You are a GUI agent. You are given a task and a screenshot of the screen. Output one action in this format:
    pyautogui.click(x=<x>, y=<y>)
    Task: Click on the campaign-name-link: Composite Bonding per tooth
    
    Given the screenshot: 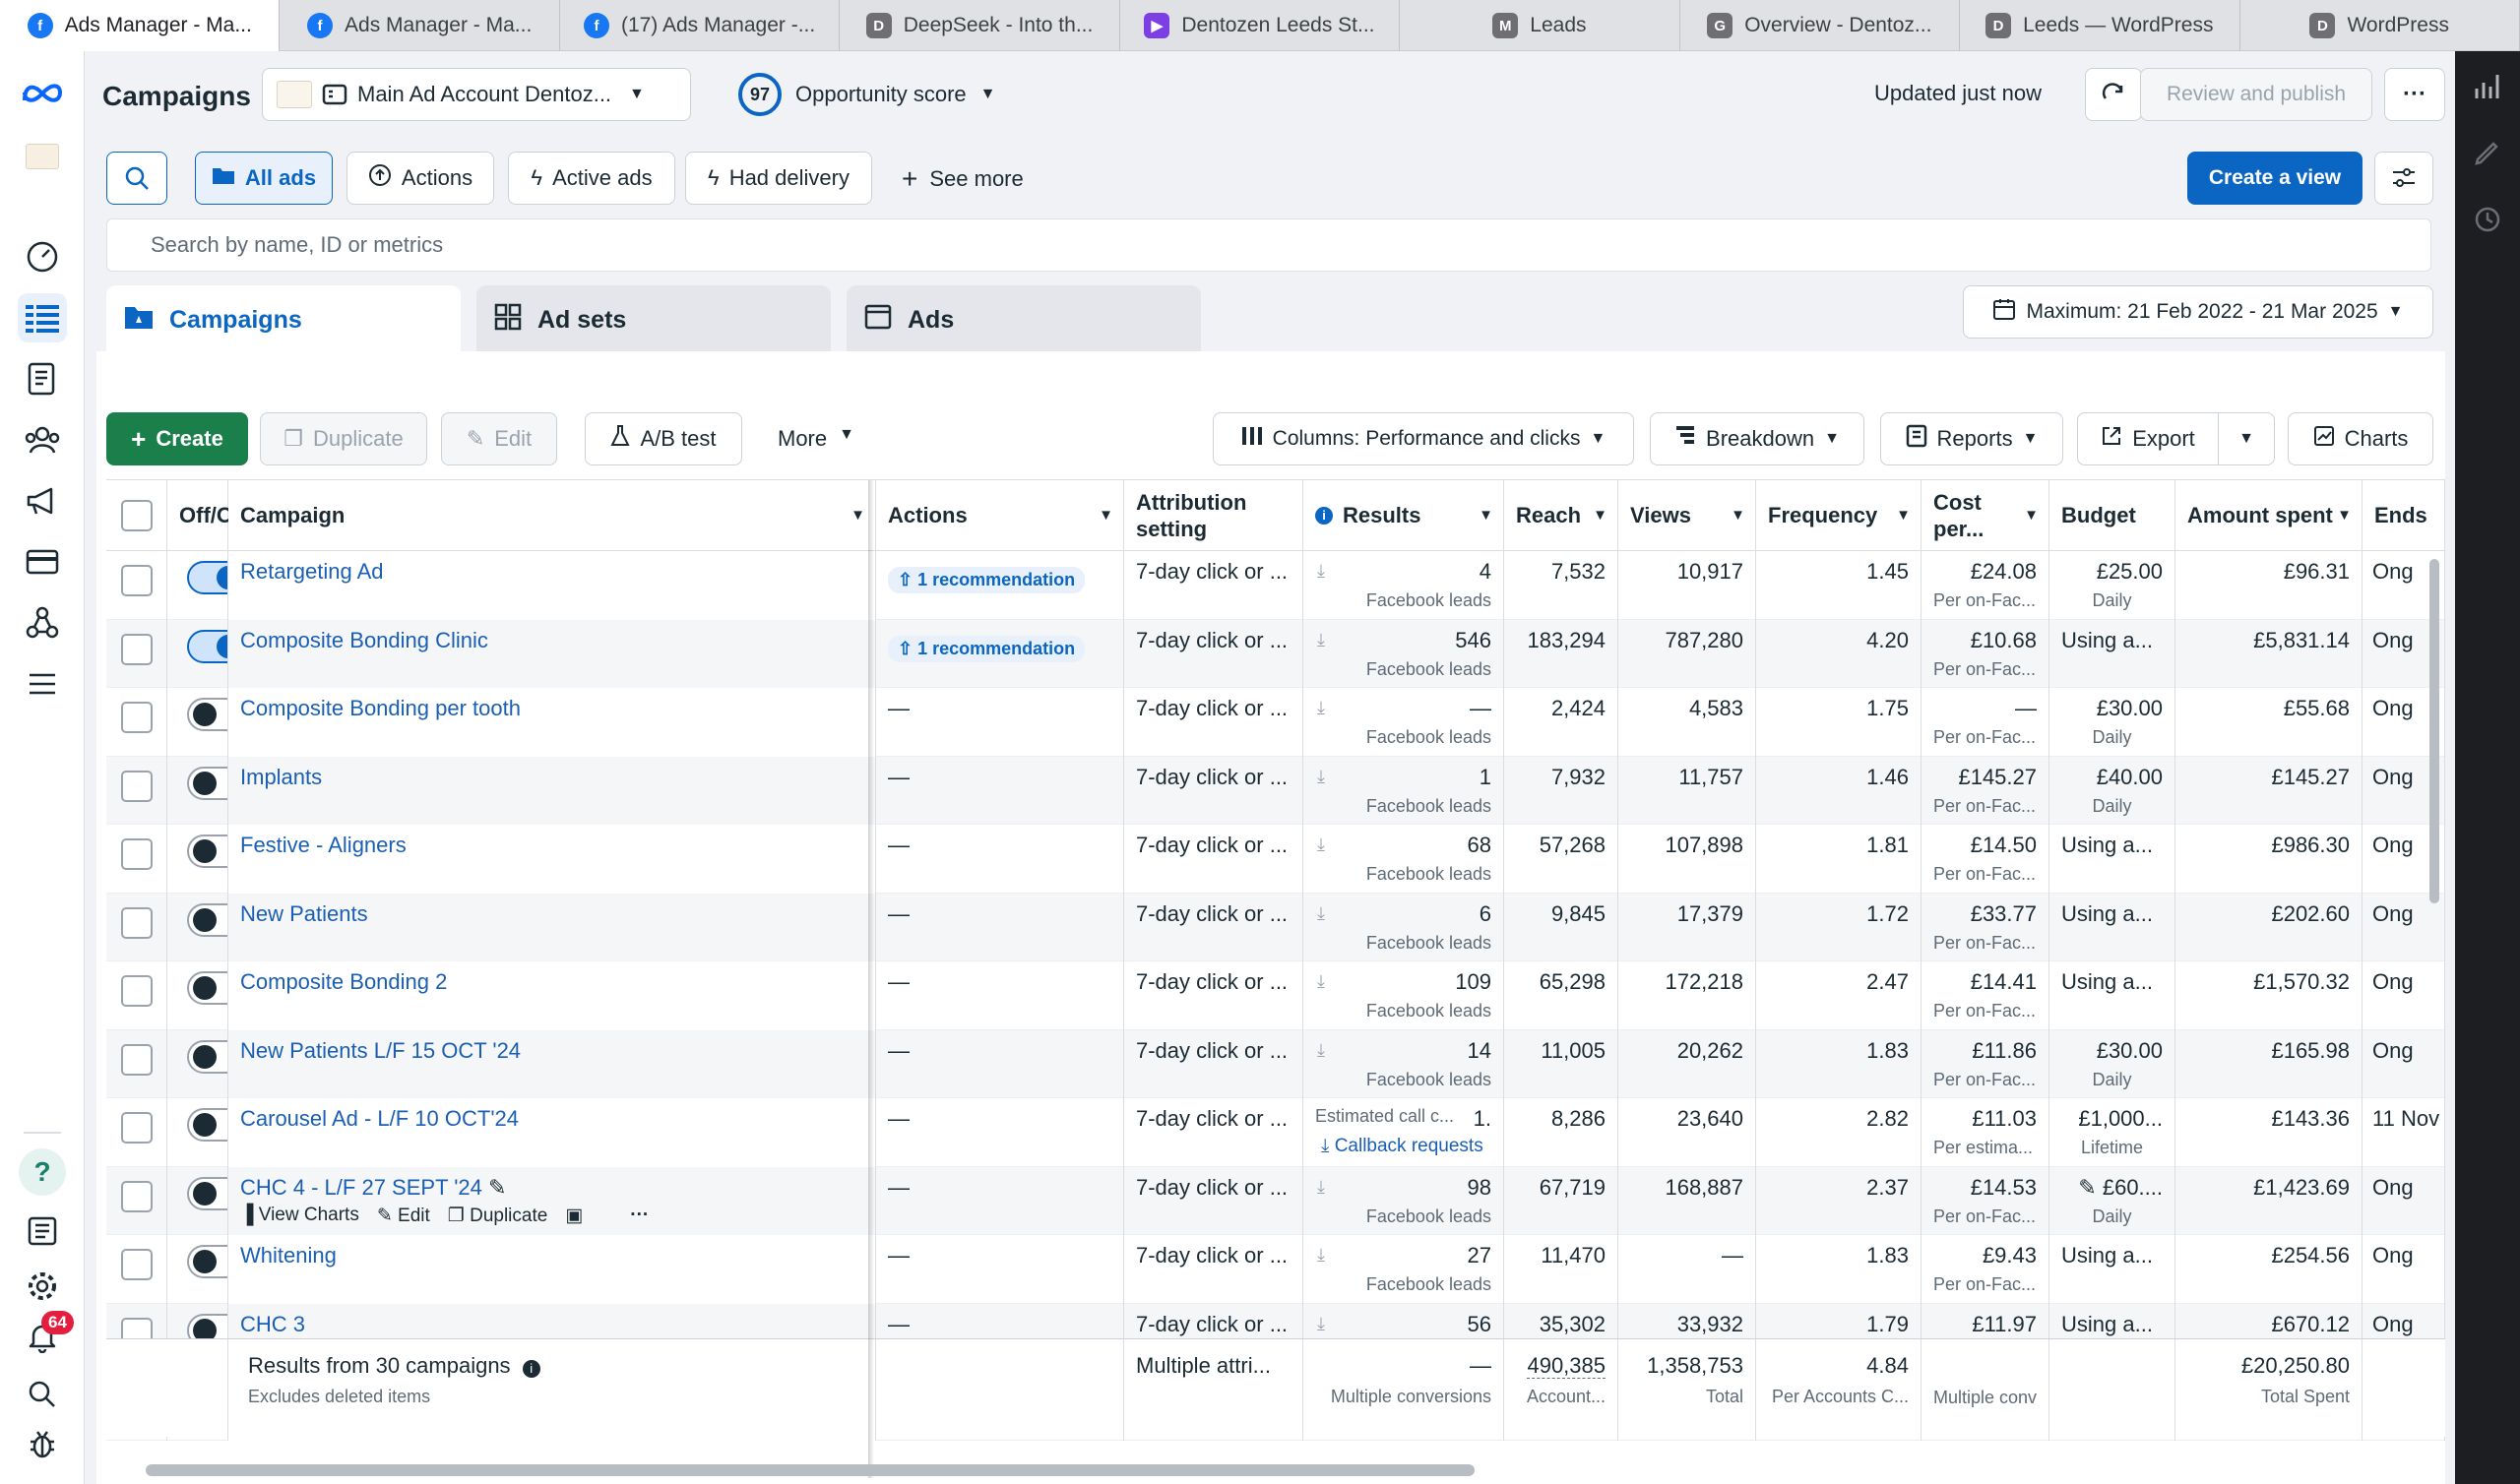 What is the action you would take?
    pyautogui.click(x=380, y=708)
    